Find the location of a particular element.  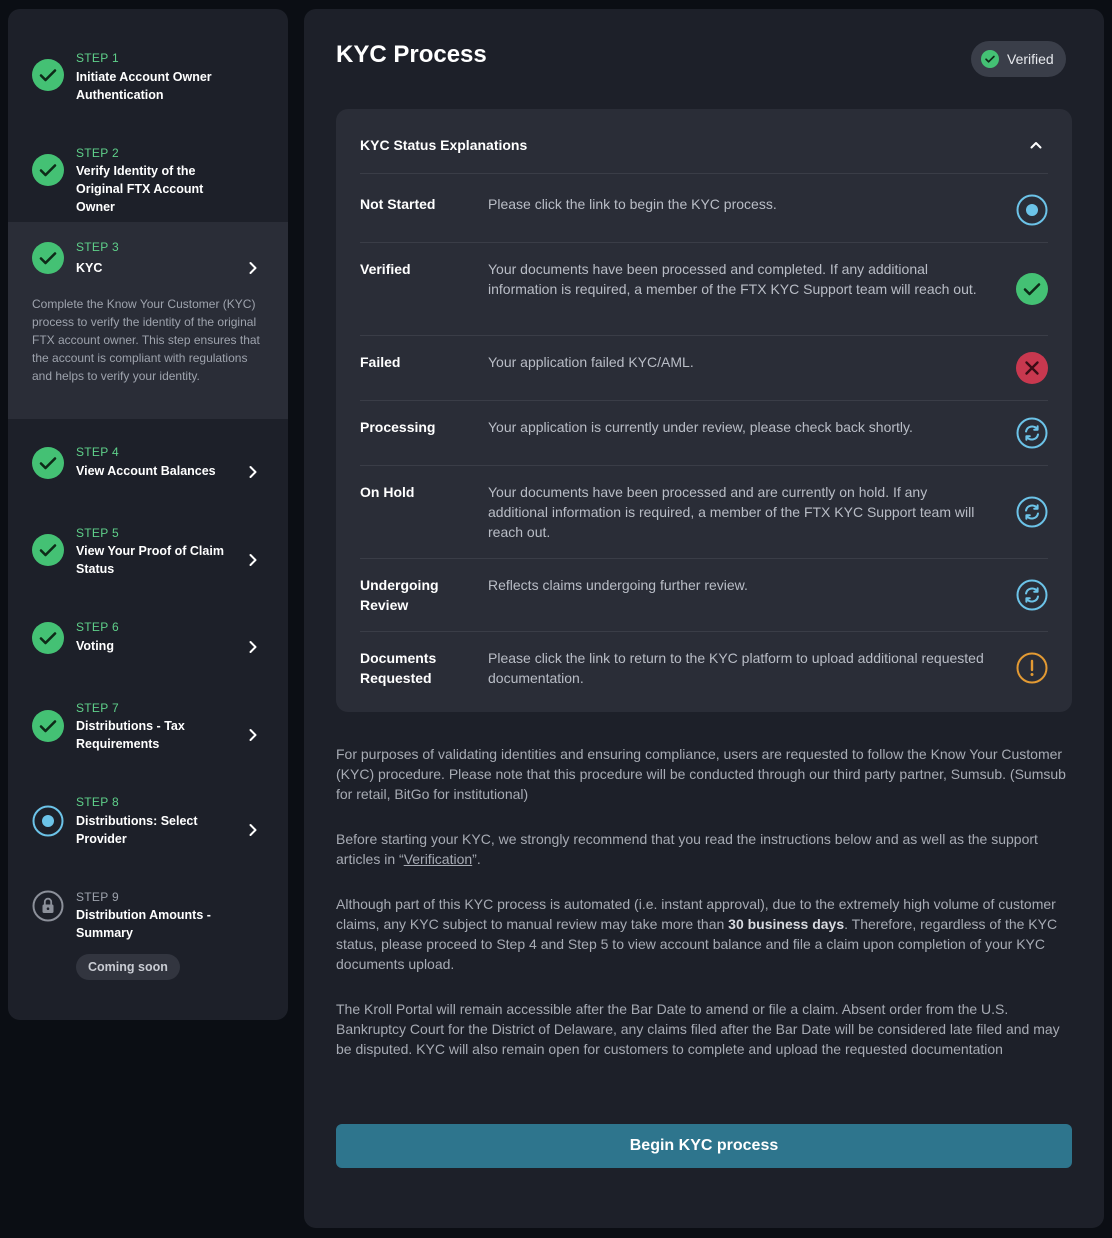

coming-soon-badge: Coming soon is located at coordinates (128, 967).